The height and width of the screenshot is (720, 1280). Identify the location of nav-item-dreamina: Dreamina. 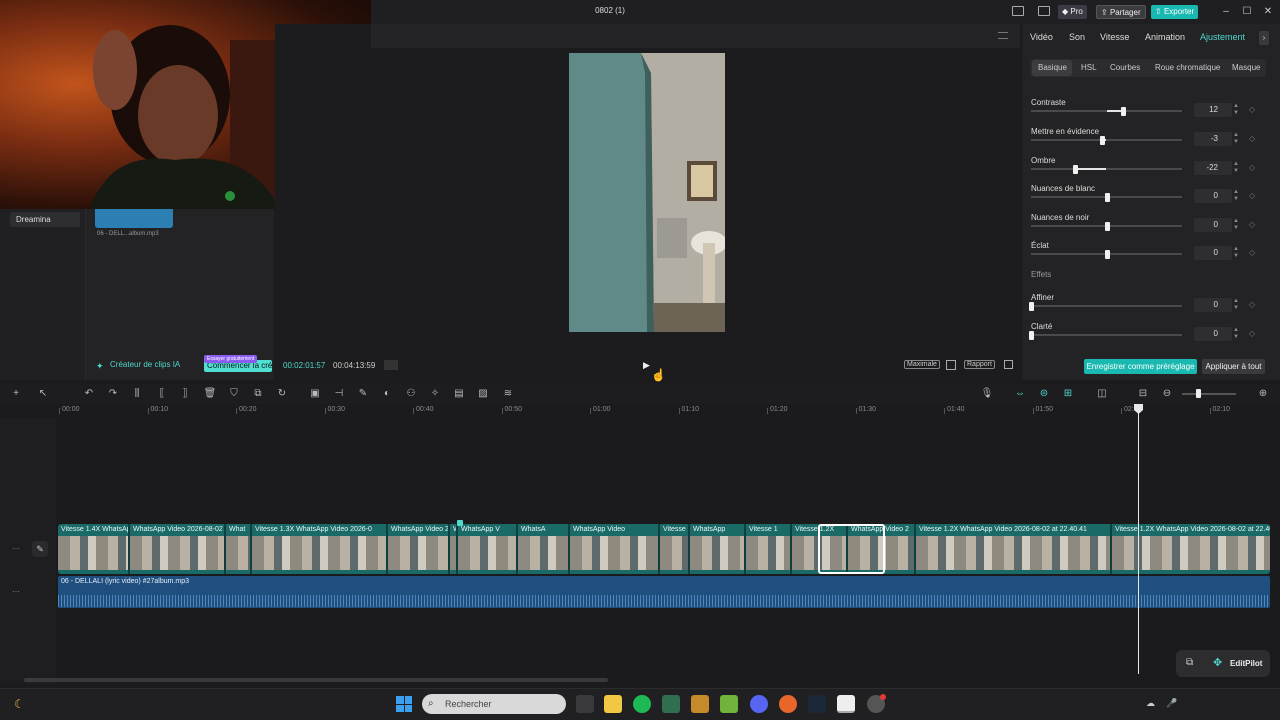
(45, 219).